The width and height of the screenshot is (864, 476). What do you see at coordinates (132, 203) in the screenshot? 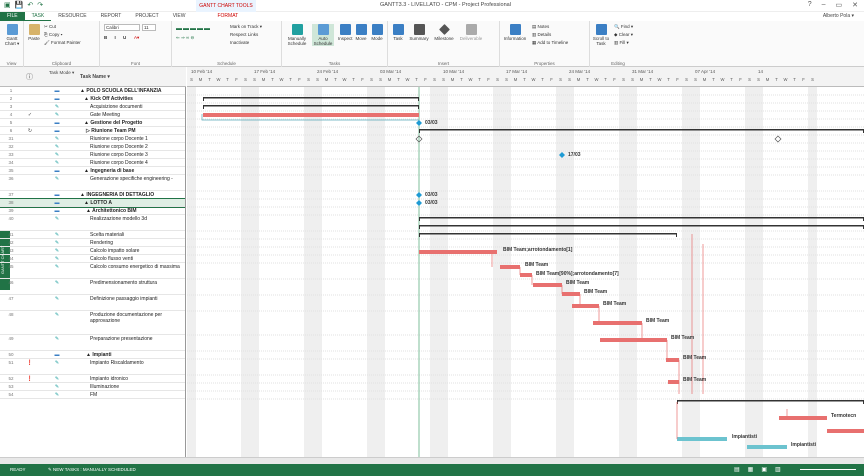
I see `task-name: ▲ LOTTO A` at bounding box center [132, 203].